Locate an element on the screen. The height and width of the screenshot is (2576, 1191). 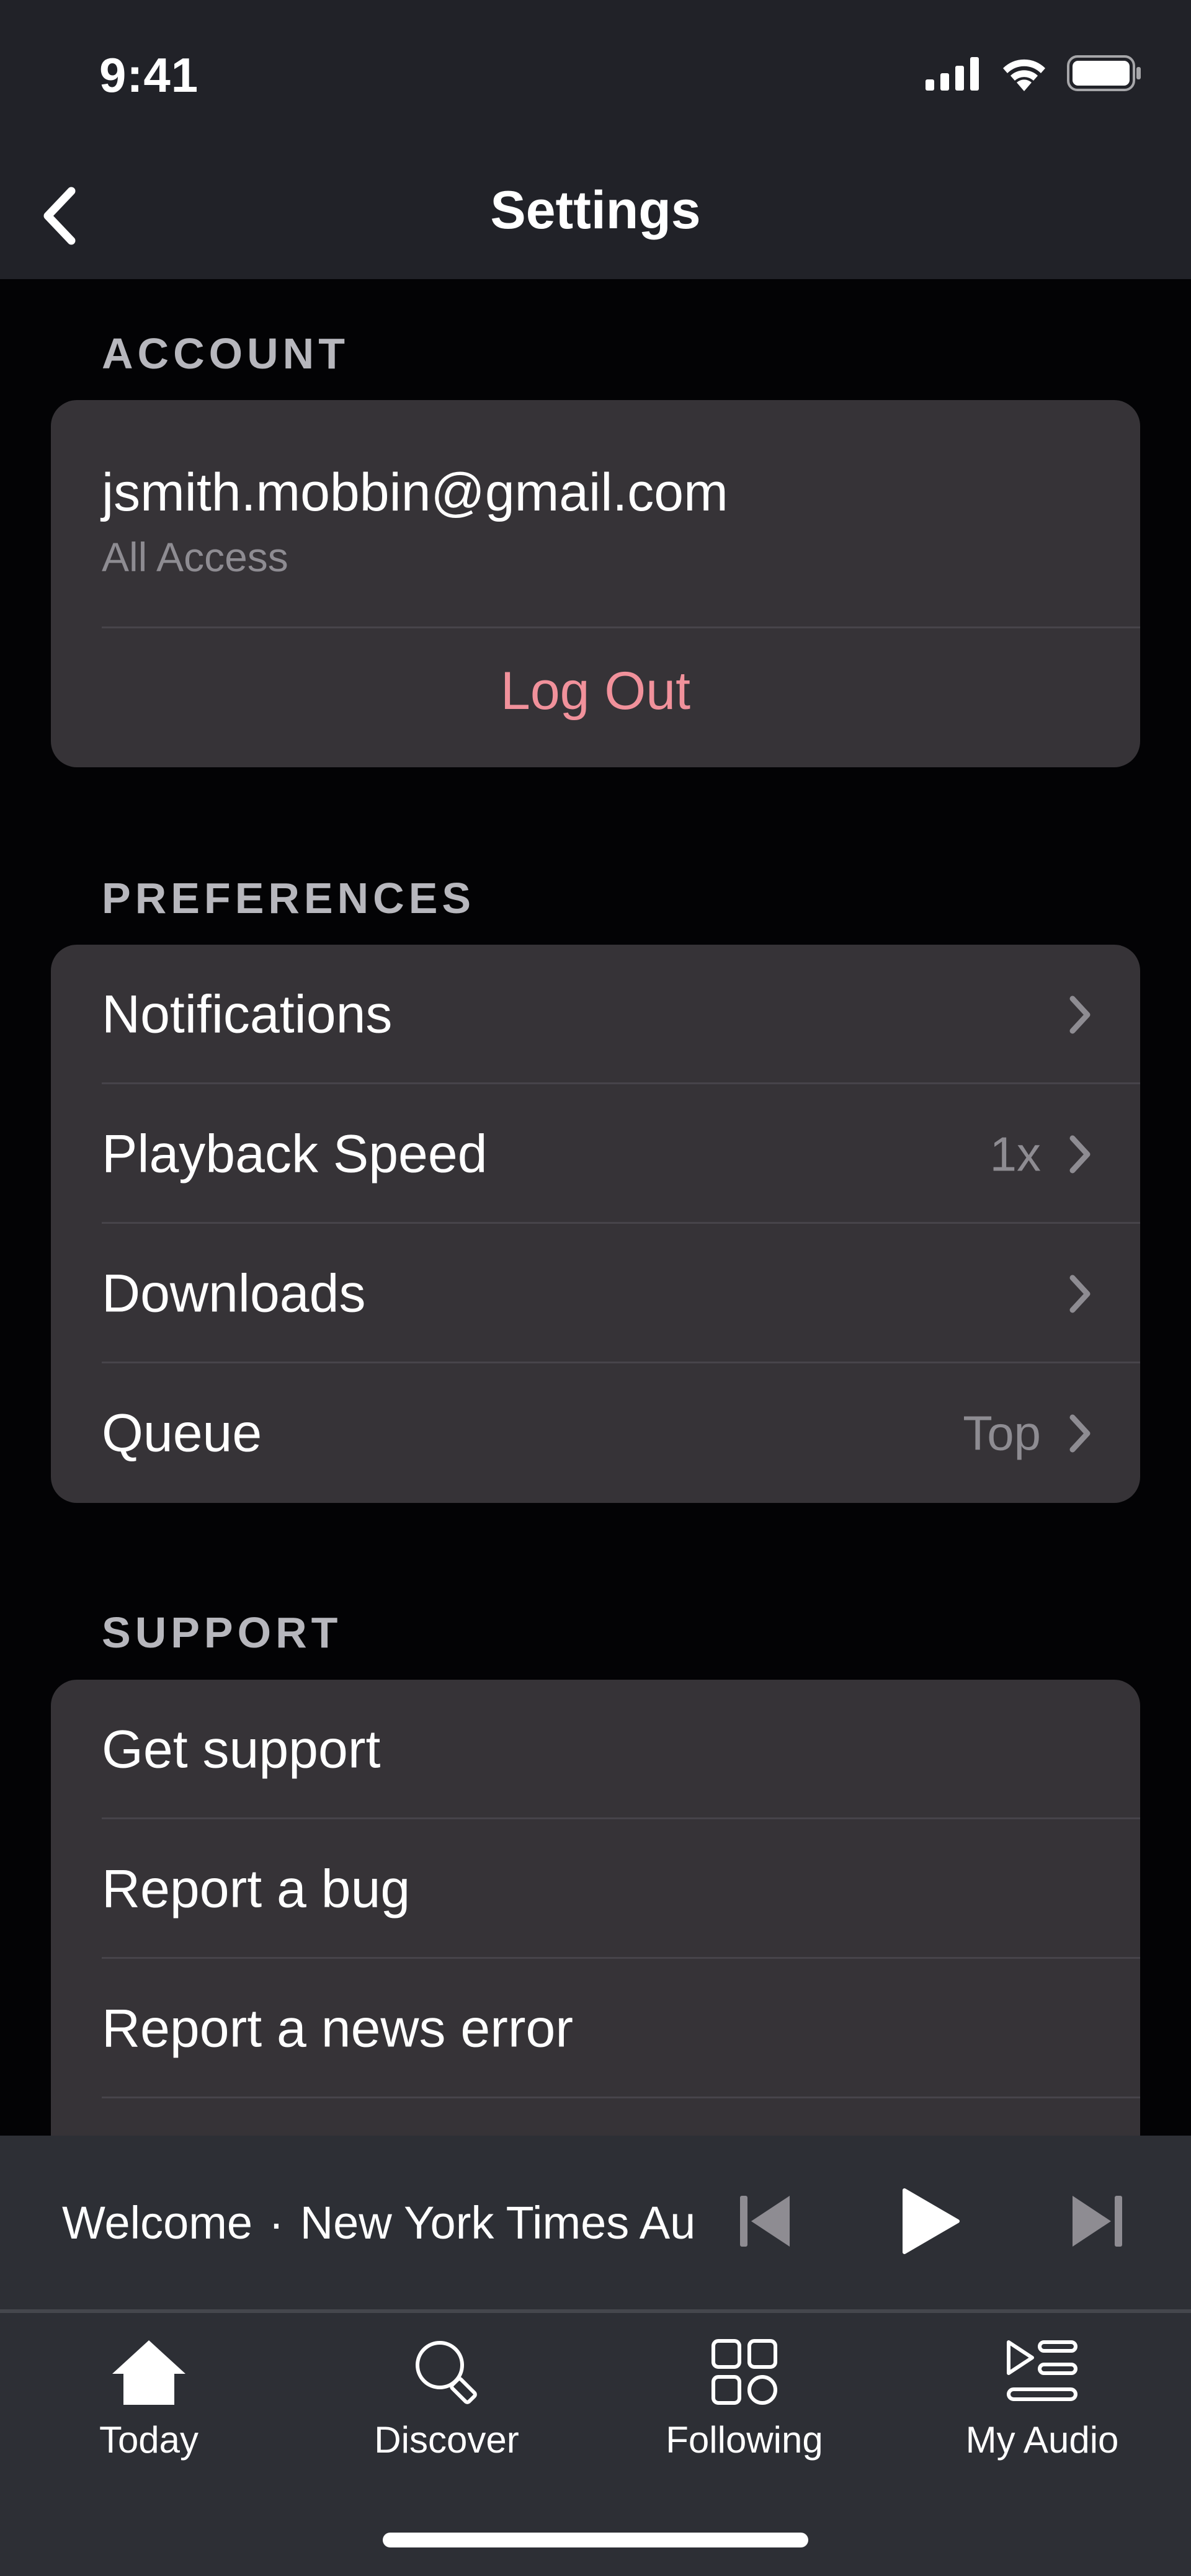
skip-back-button is located at coordinates (766, 2223).